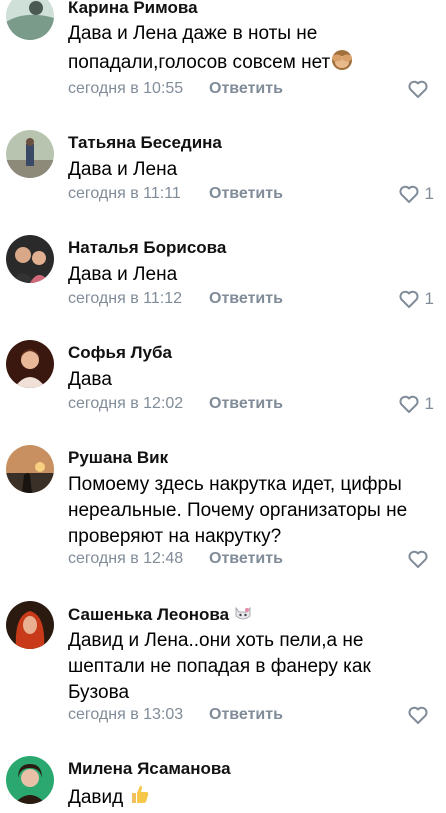 The height and width of the screenshot is (813, 446). Describe the element at coordinates (342, 63) in the screenshot. I see `see-no-evil-monkey-icon` at that location.